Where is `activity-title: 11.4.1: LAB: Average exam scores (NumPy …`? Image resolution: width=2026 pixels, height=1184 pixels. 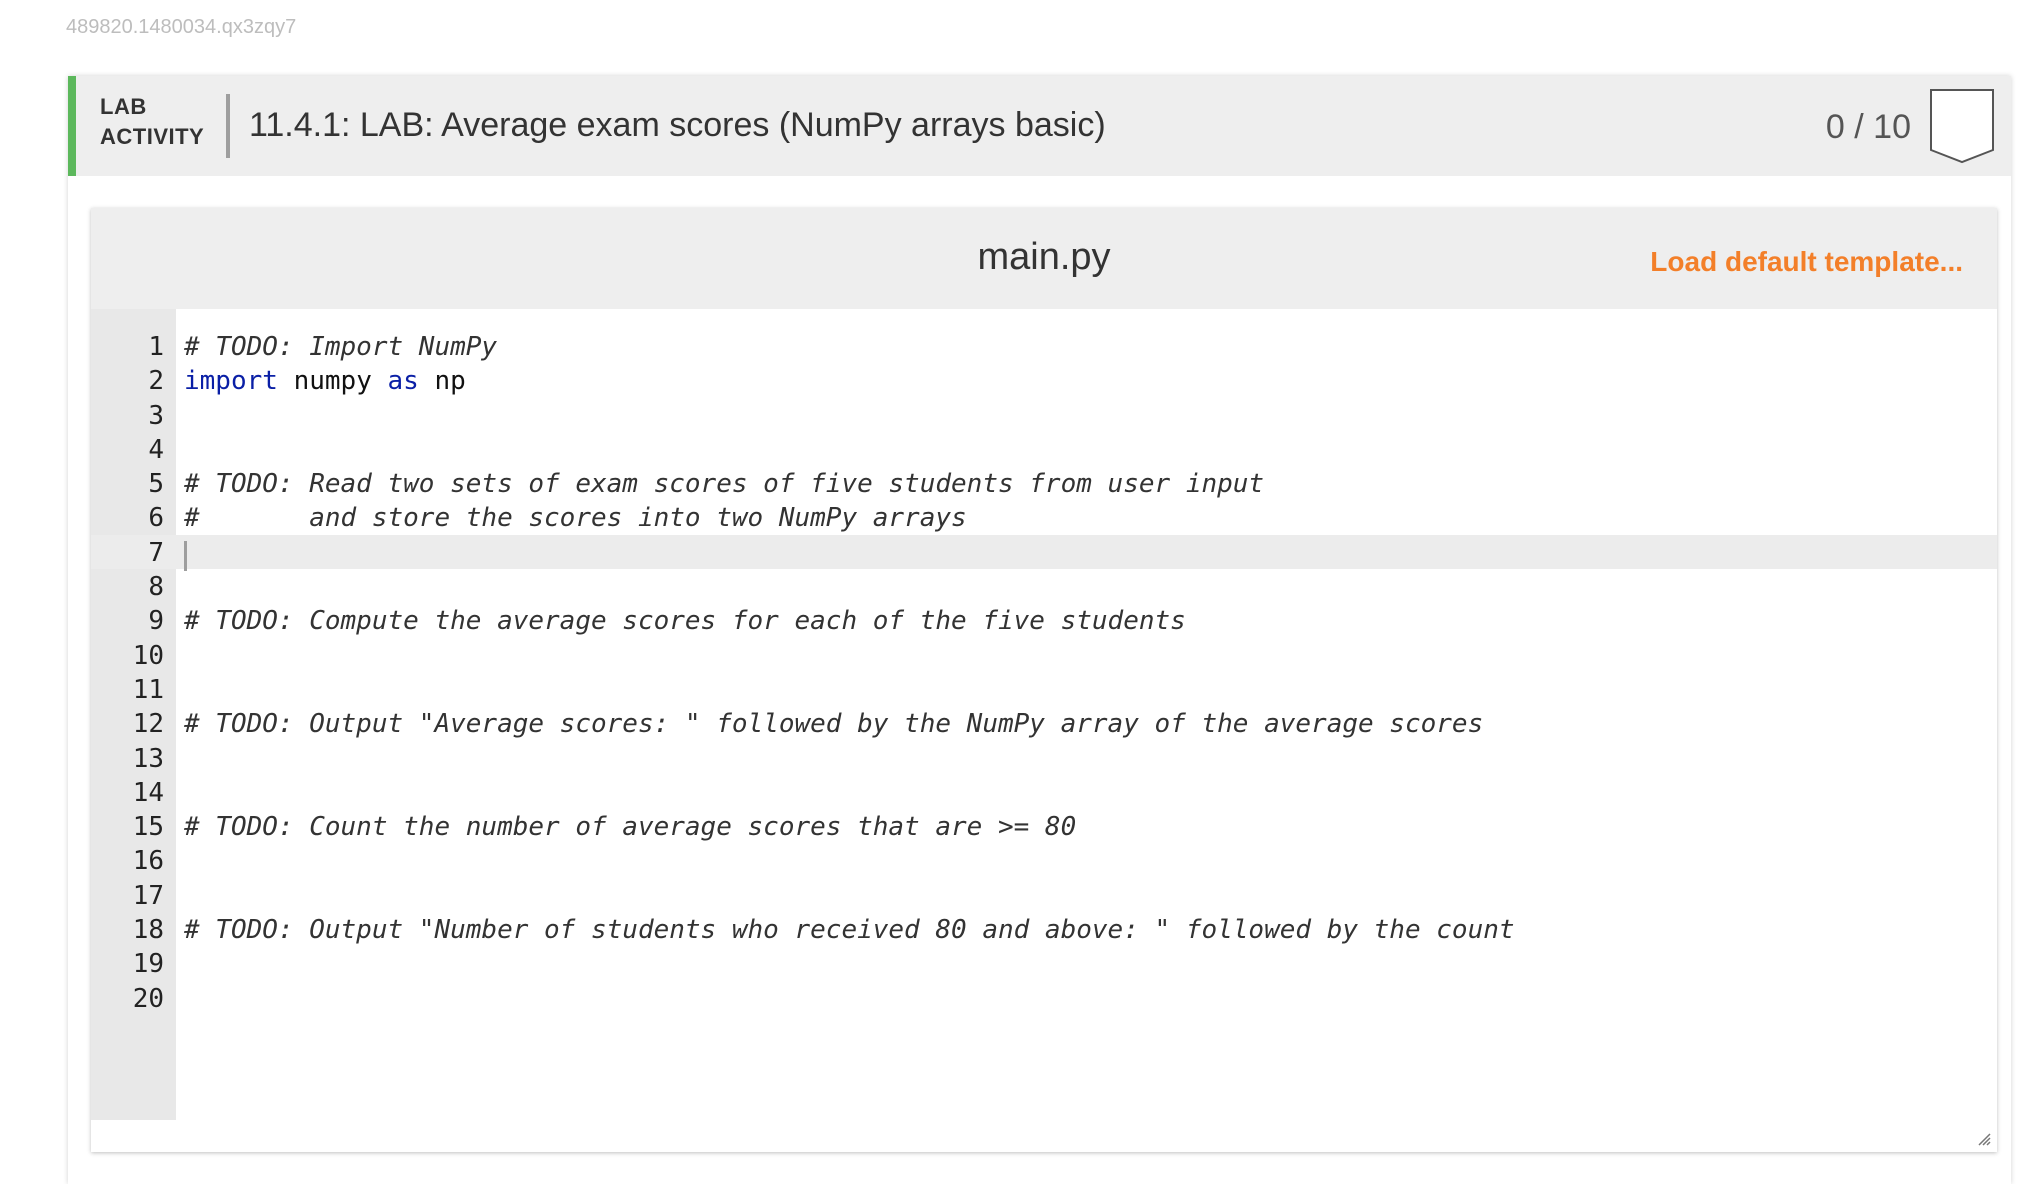
activity-title: 11.4.1: LAB: Average exam scores (NumPy … is located at coordinates (677, 125).